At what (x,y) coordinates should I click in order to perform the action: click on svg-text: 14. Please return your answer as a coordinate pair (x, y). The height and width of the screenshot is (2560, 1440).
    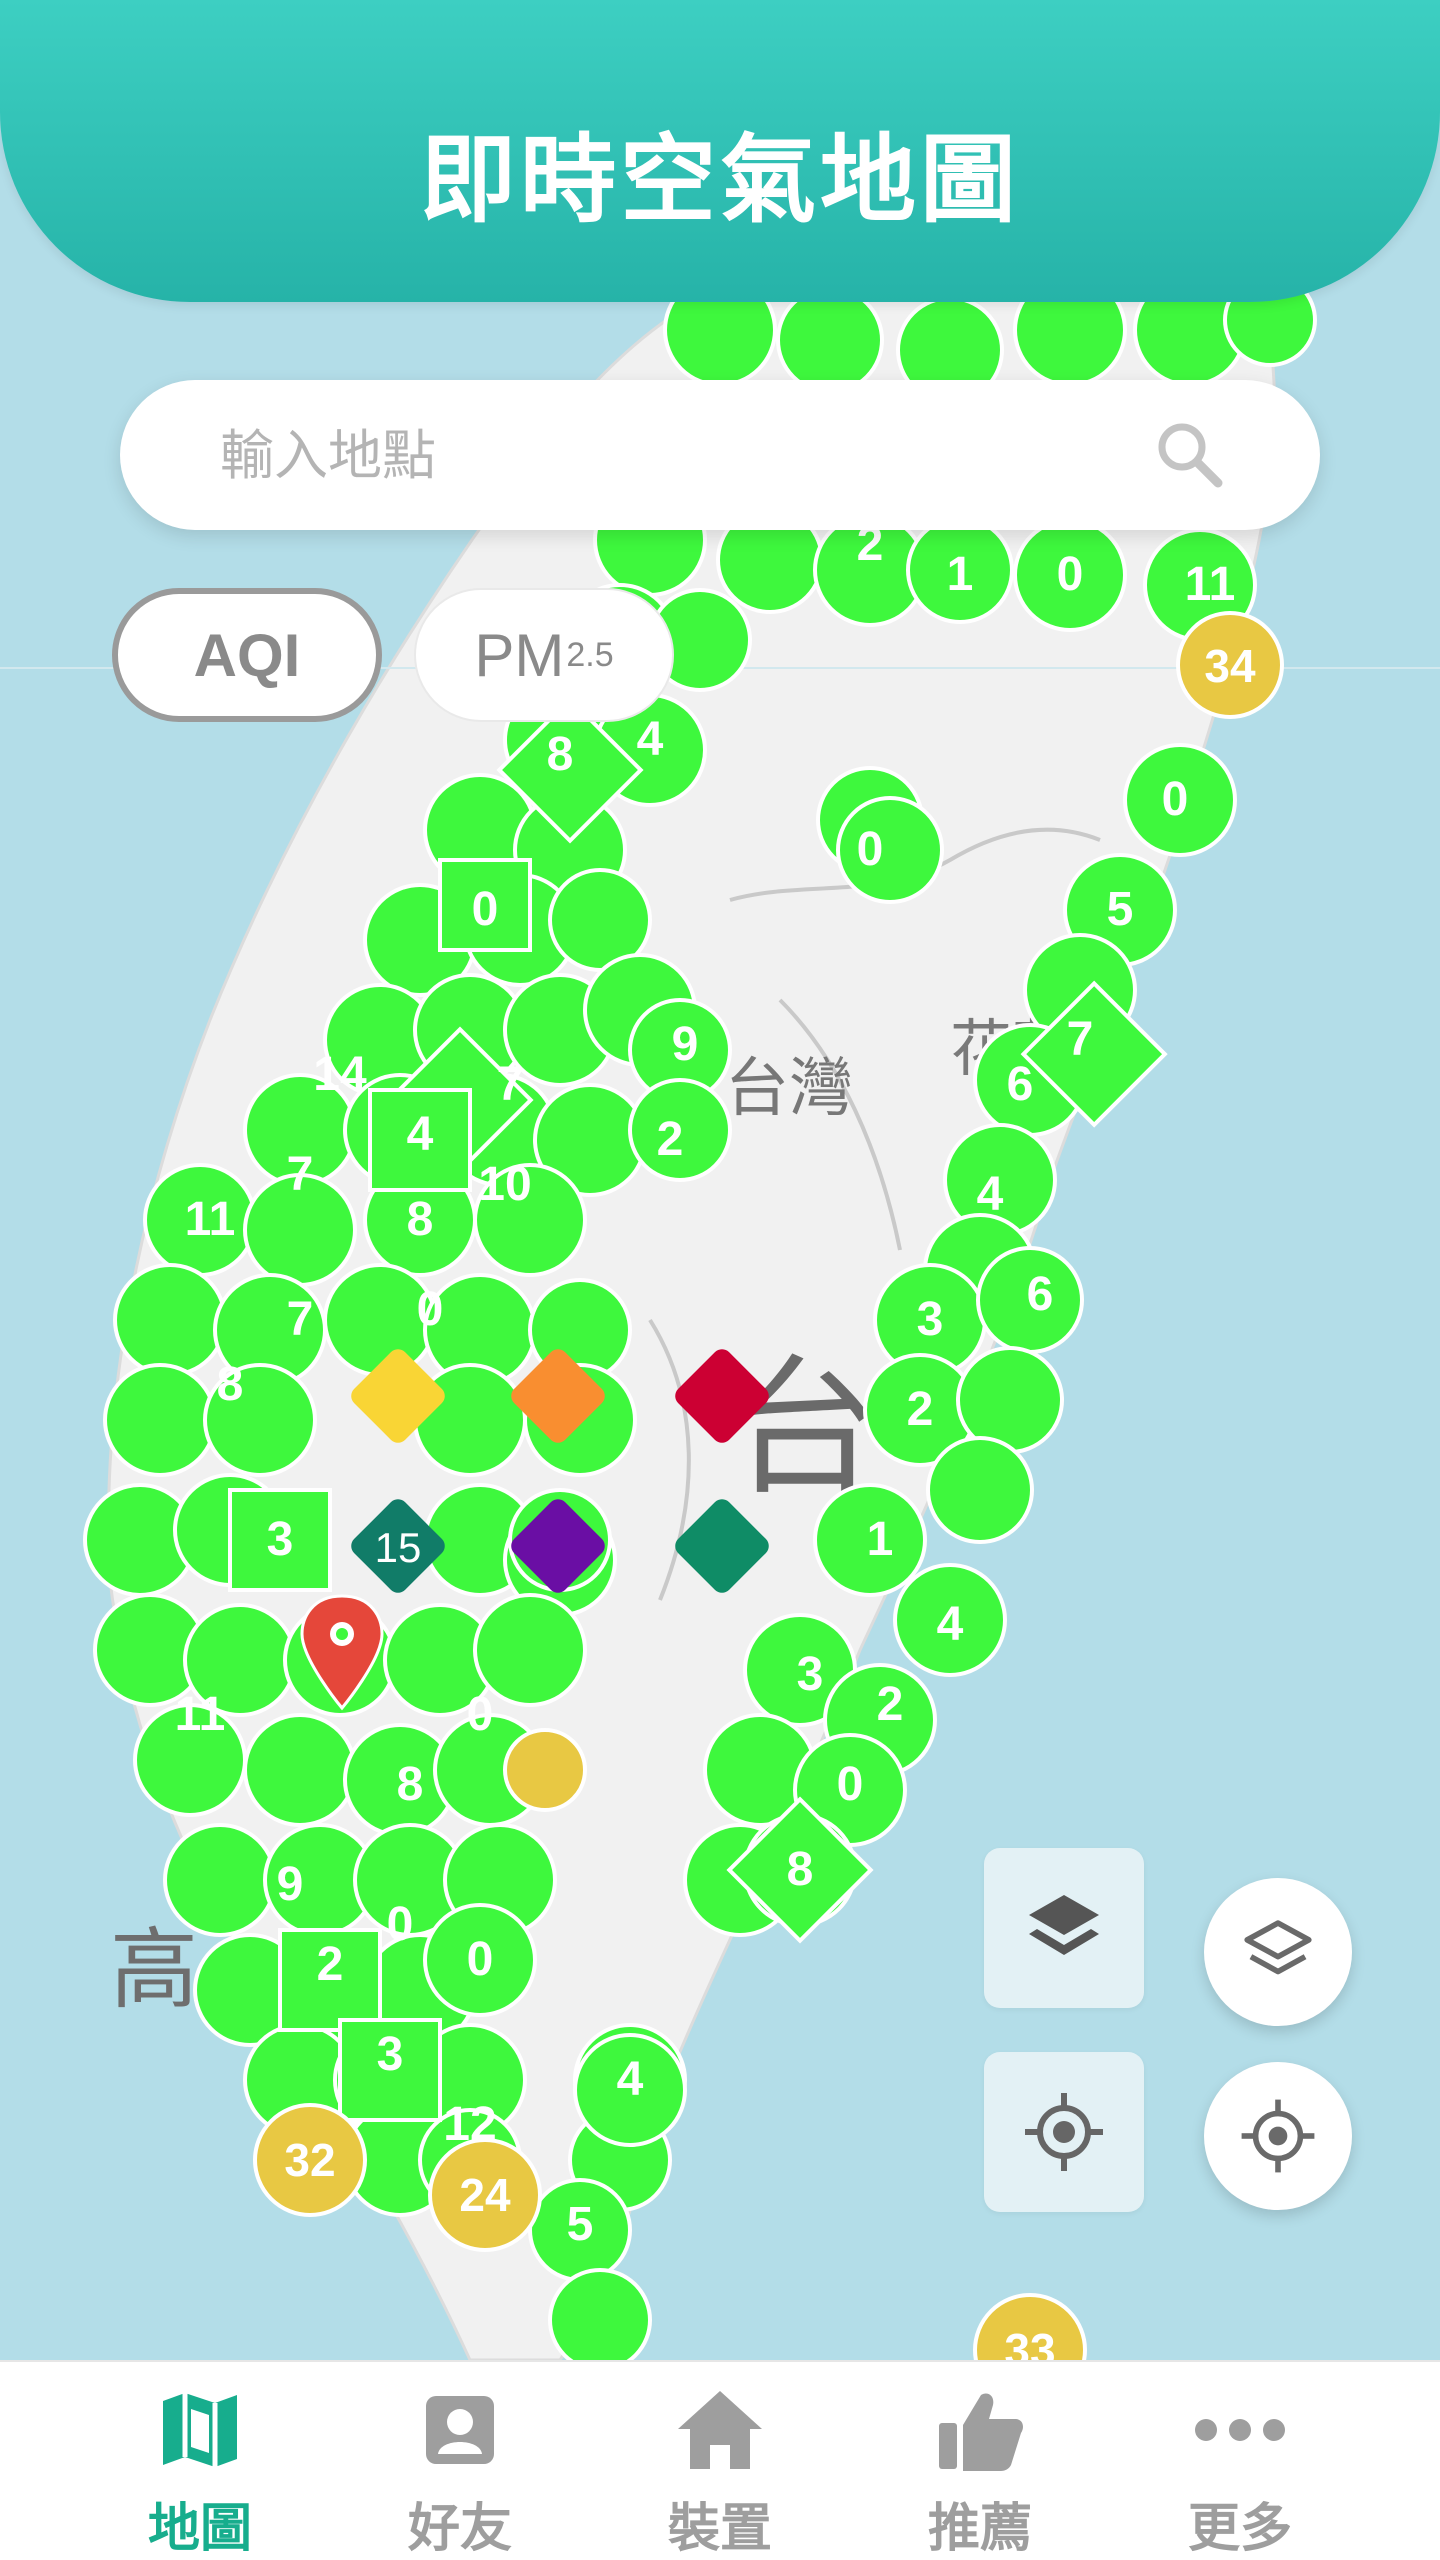
    Looking at the image, I should click on (340, 1074).